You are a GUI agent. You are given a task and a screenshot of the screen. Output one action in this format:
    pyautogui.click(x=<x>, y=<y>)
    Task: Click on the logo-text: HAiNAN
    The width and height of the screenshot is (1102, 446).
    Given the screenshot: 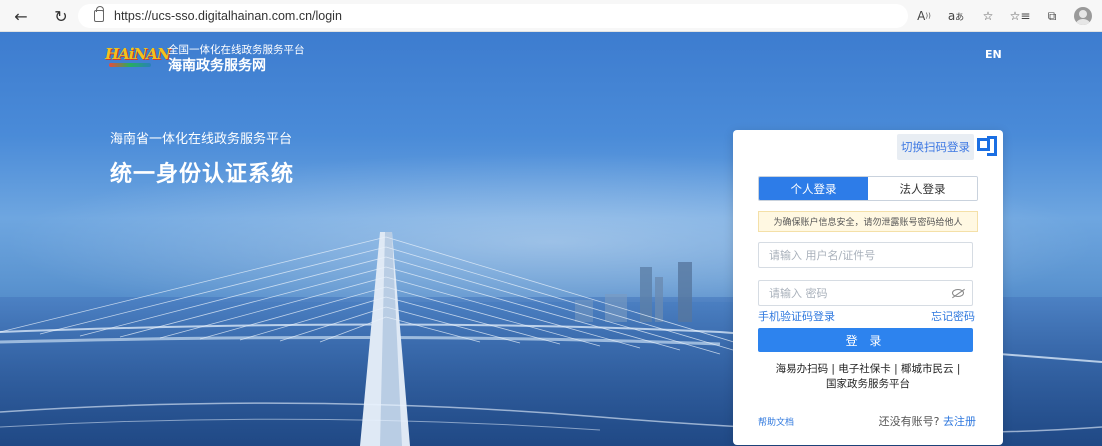 What is the action you would take?
    pyautogui.click(x=138, y=54)
    